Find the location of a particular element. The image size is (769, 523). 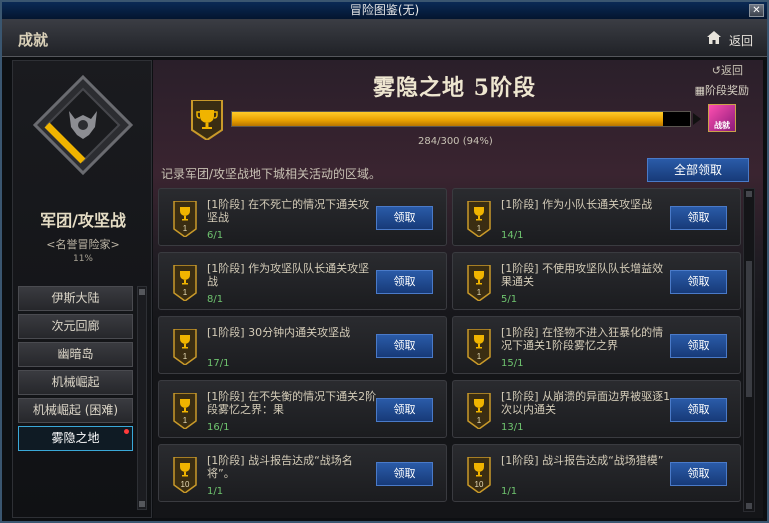

category-percent: 11% is located at coordinates (82, 259).